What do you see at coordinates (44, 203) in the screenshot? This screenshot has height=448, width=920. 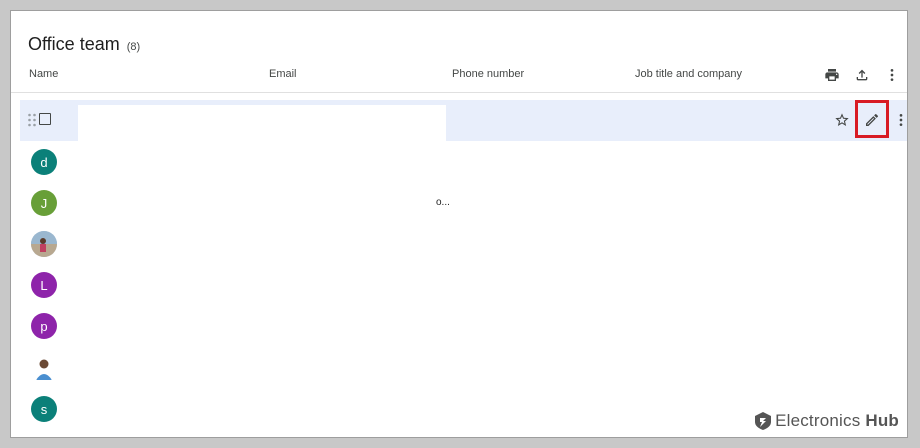 I see `avatar: J` at bounding box center [44, 203].